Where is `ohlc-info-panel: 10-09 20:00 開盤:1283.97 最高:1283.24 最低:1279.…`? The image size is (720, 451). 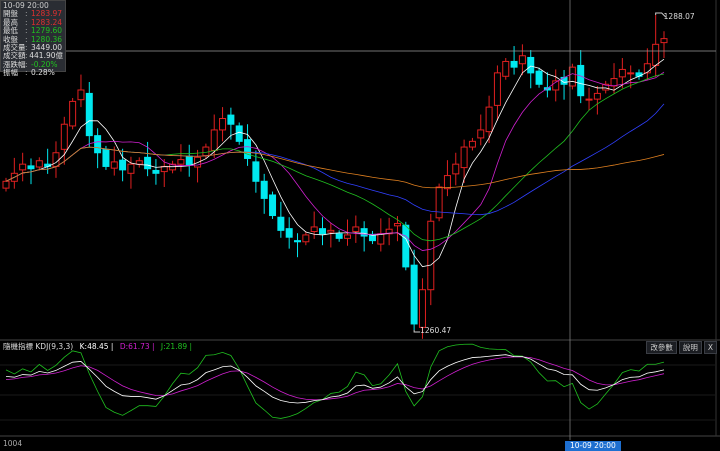 ohlc-info-panel: 10-09 20:00 開盤:1283.97 最高:1283.24 最低:1279.… is located at coordinates (33, 38).